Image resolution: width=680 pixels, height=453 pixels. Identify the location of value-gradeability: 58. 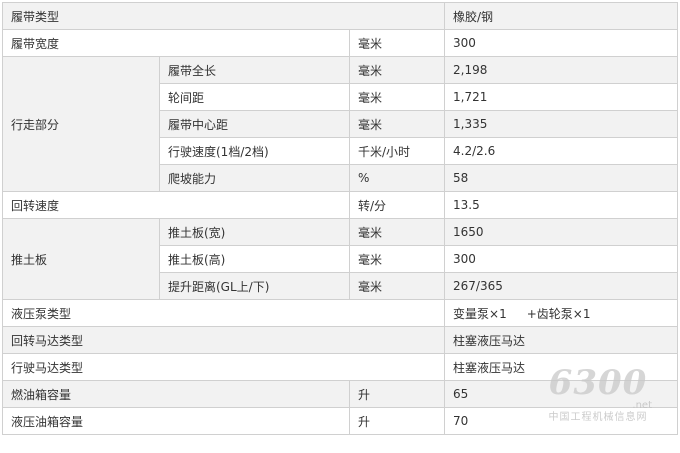
(561, 178).